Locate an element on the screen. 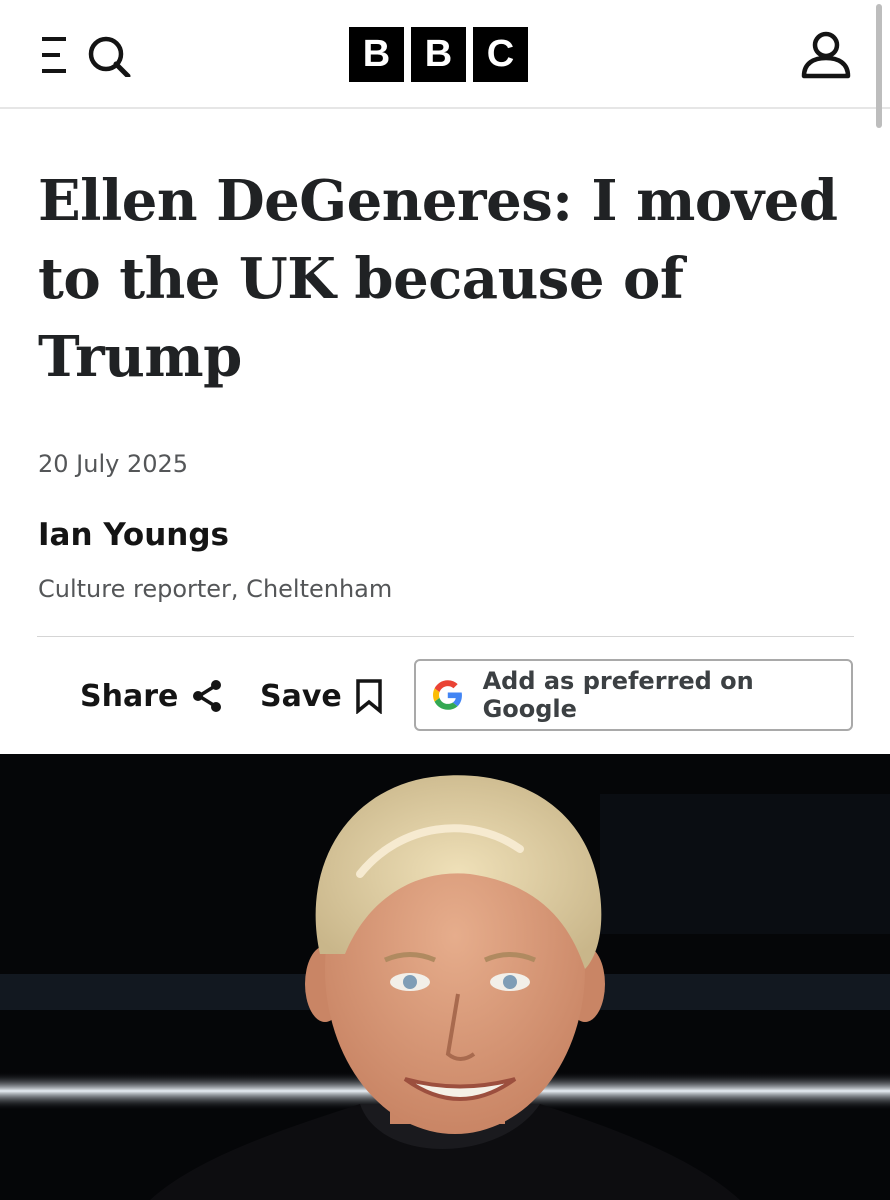 This screenshot has height=1200, width=890. account-button is located at coordinates (826, 55).